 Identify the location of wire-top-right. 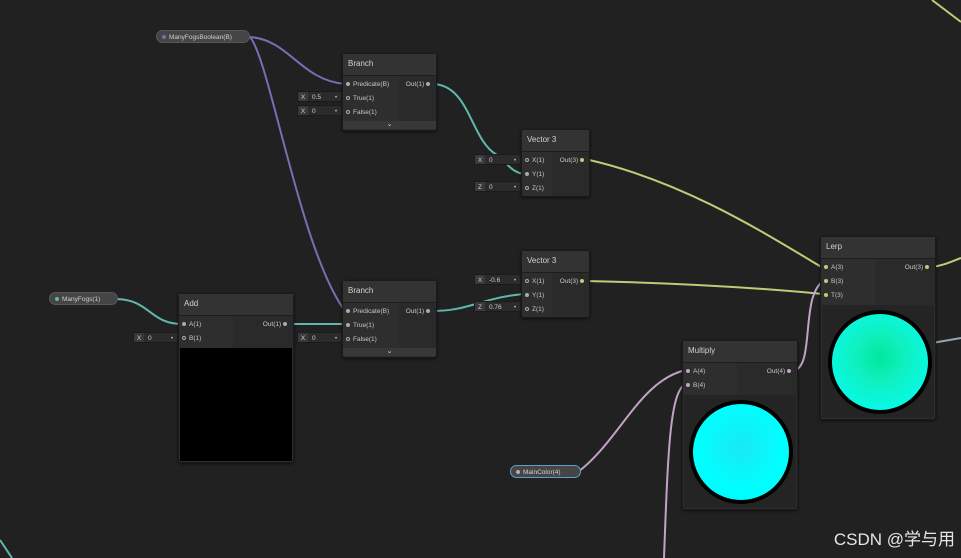
(946, 11).